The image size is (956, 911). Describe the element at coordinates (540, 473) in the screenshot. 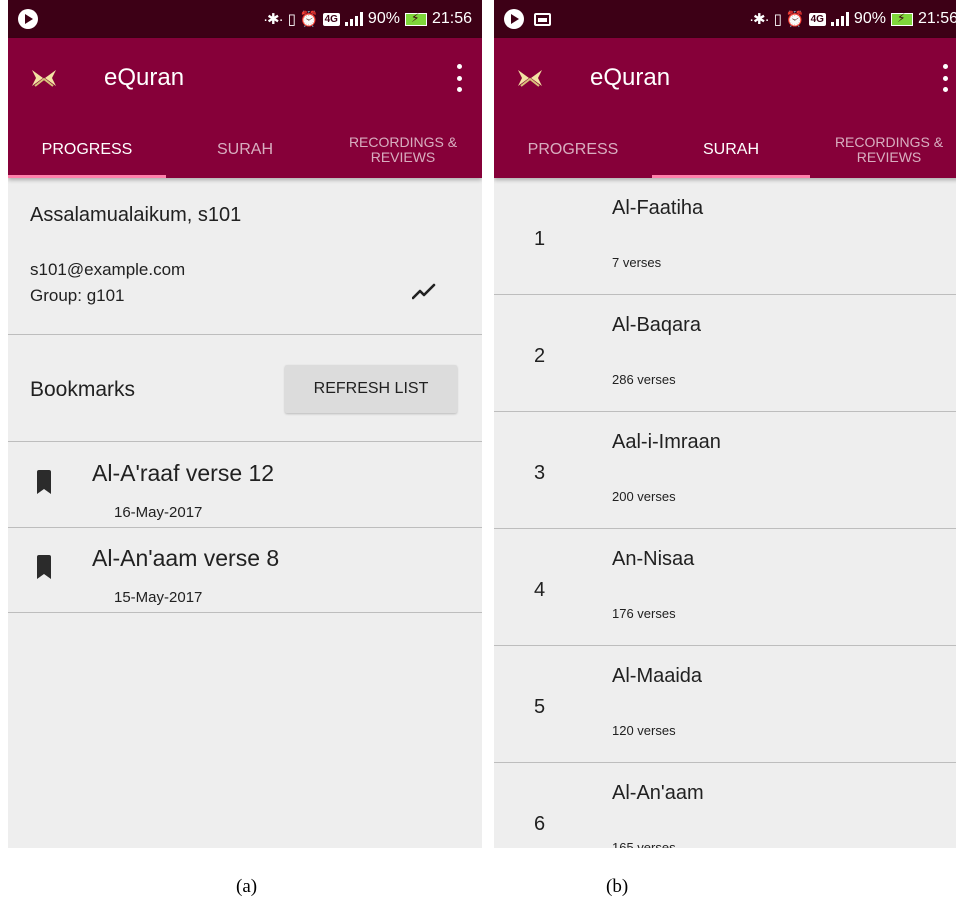

I see `surah-number: 3` at that location.